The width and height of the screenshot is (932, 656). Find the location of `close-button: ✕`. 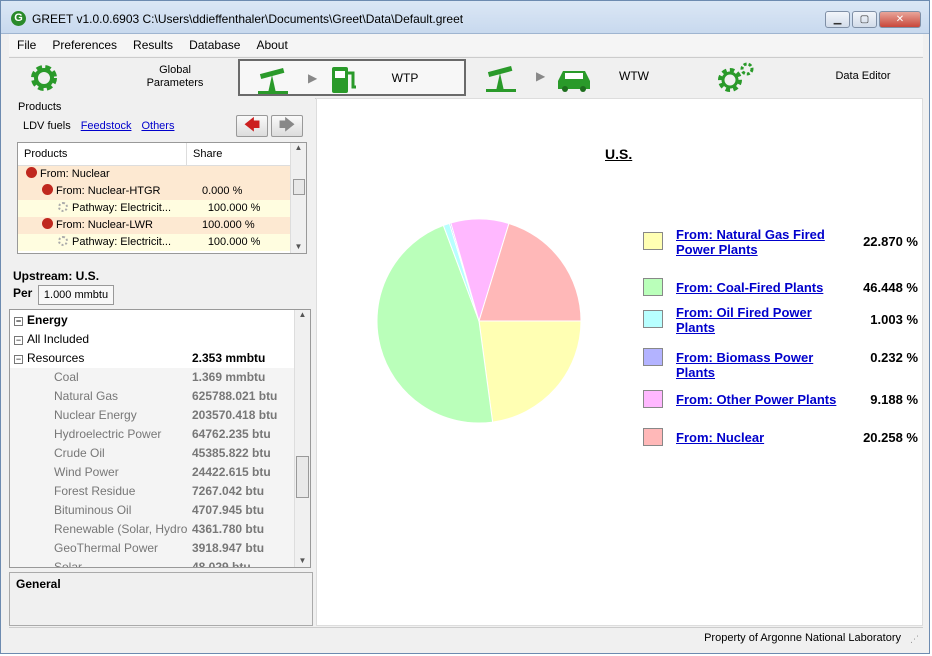

close-button: ✕ is located at coordinates (900, 19).